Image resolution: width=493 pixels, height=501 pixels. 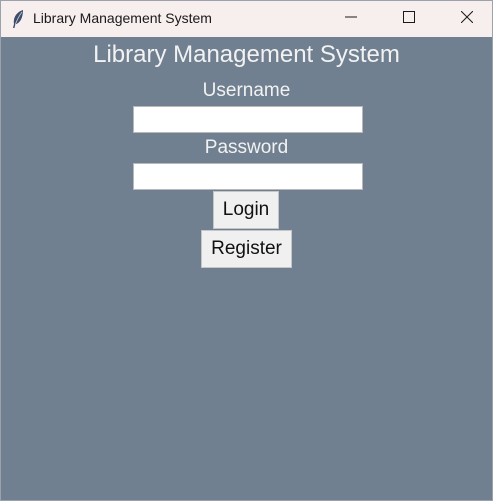 I want to click on minimize-button, so click(x=351, y=19).